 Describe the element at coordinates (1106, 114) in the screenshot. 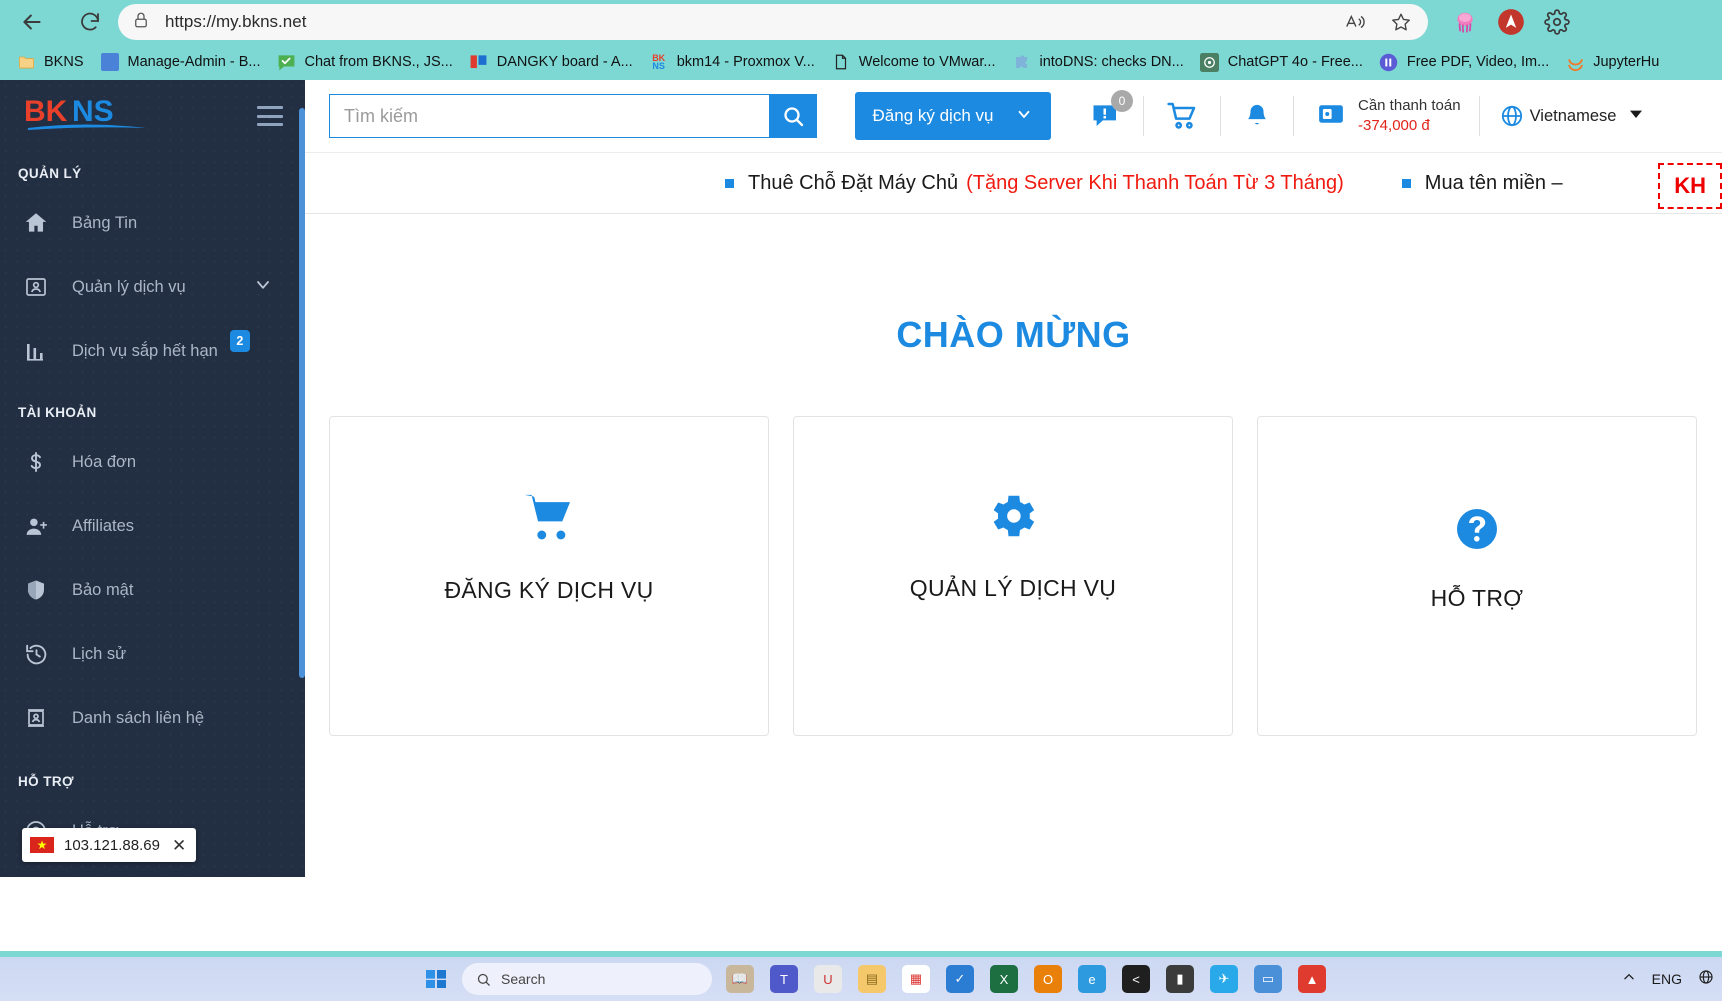

I see `messages-button: 0` at that location.